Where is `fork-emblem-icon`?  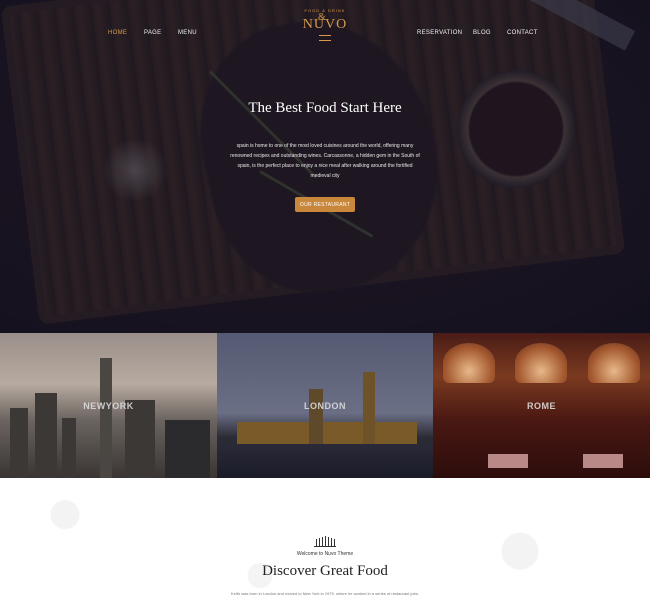
fork-emblem-icon is located at coordinates (325, 541).